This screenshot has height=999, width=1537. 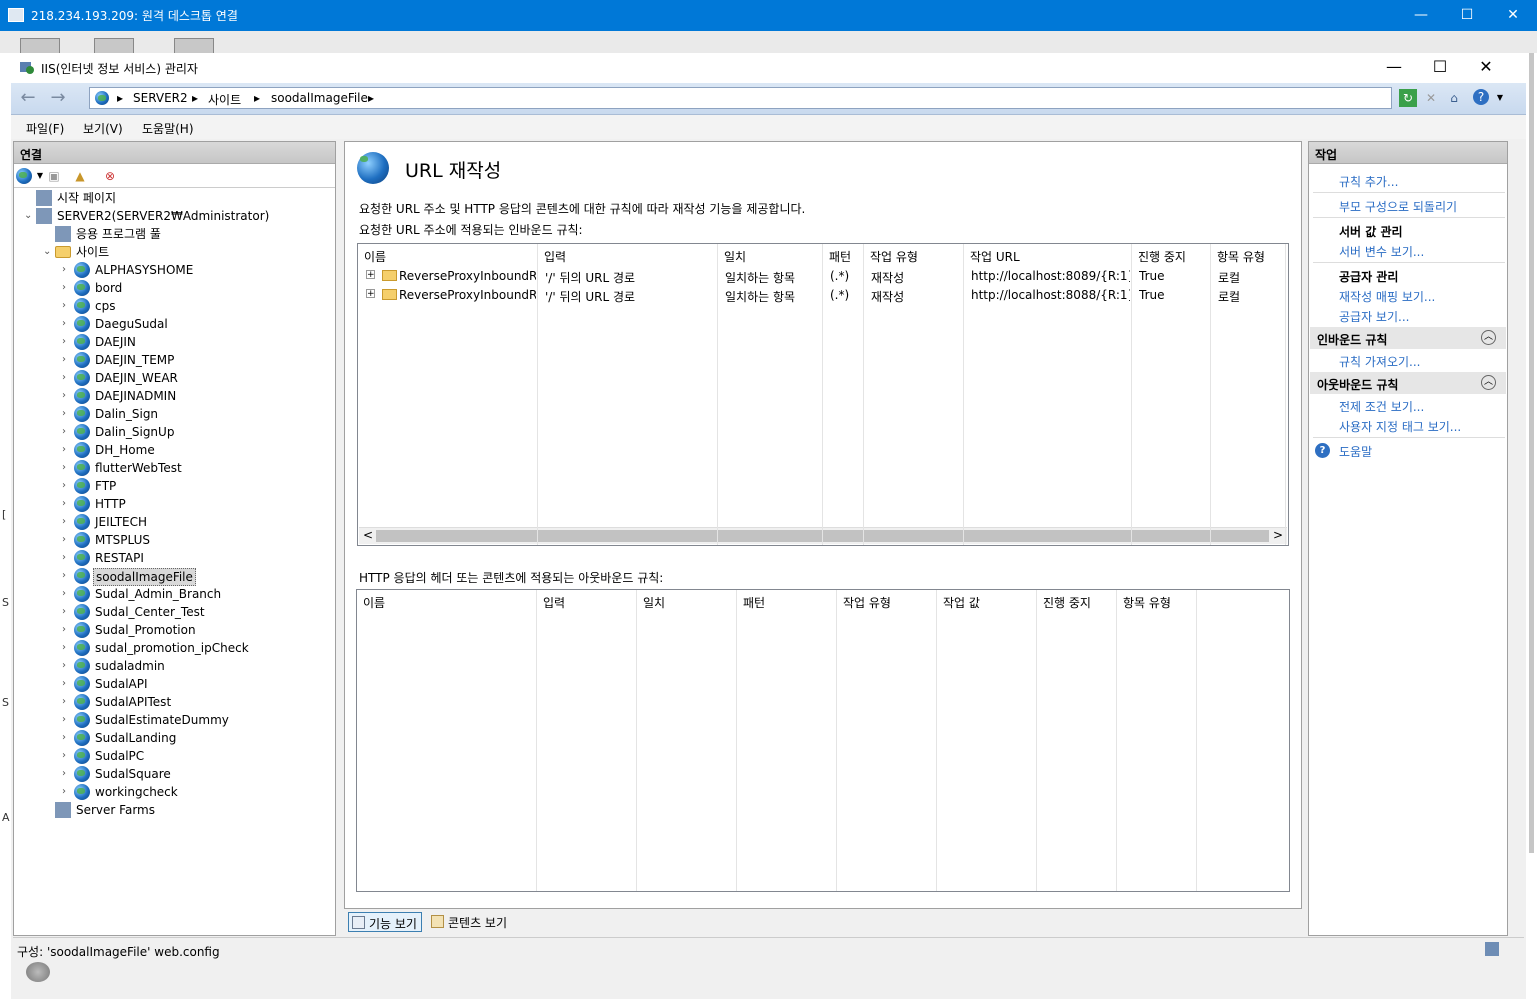 I want to click on chevron-down-icon: ▼, so click(x=1500, y=98).